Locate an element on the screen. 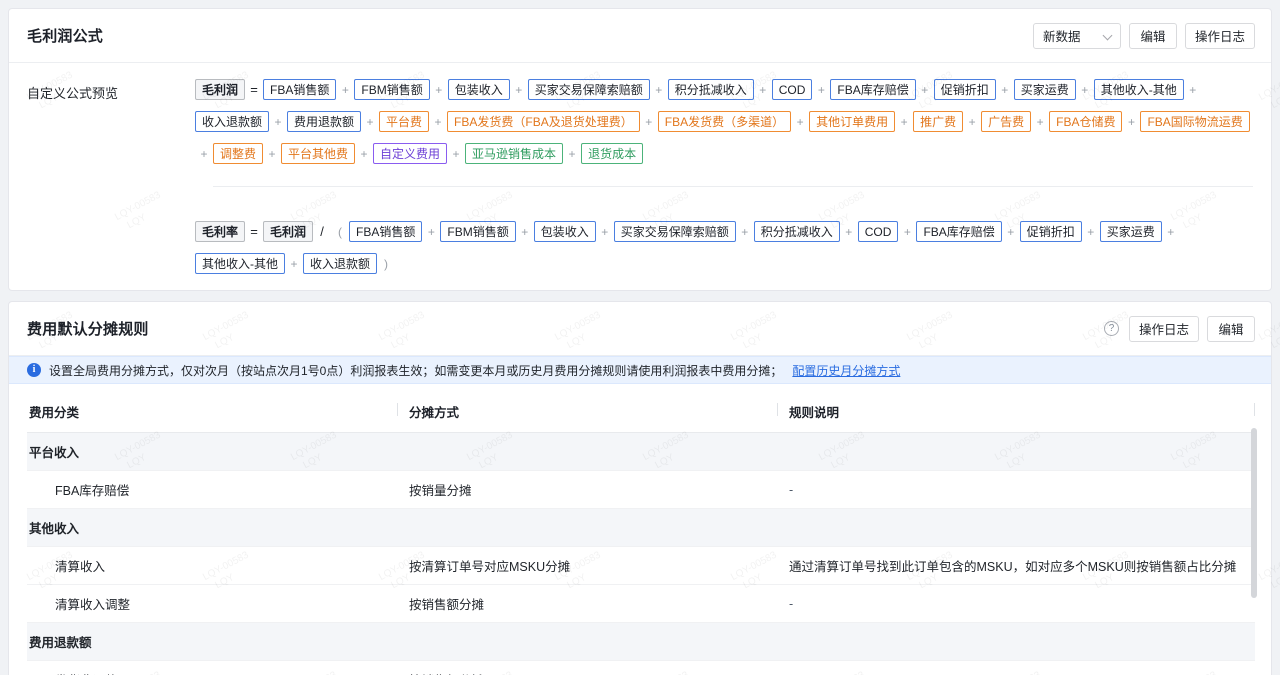 The width and height of the screenshot is (1280, 675). cell-category: 清算收入调整 is located at coordinates (212, 603).